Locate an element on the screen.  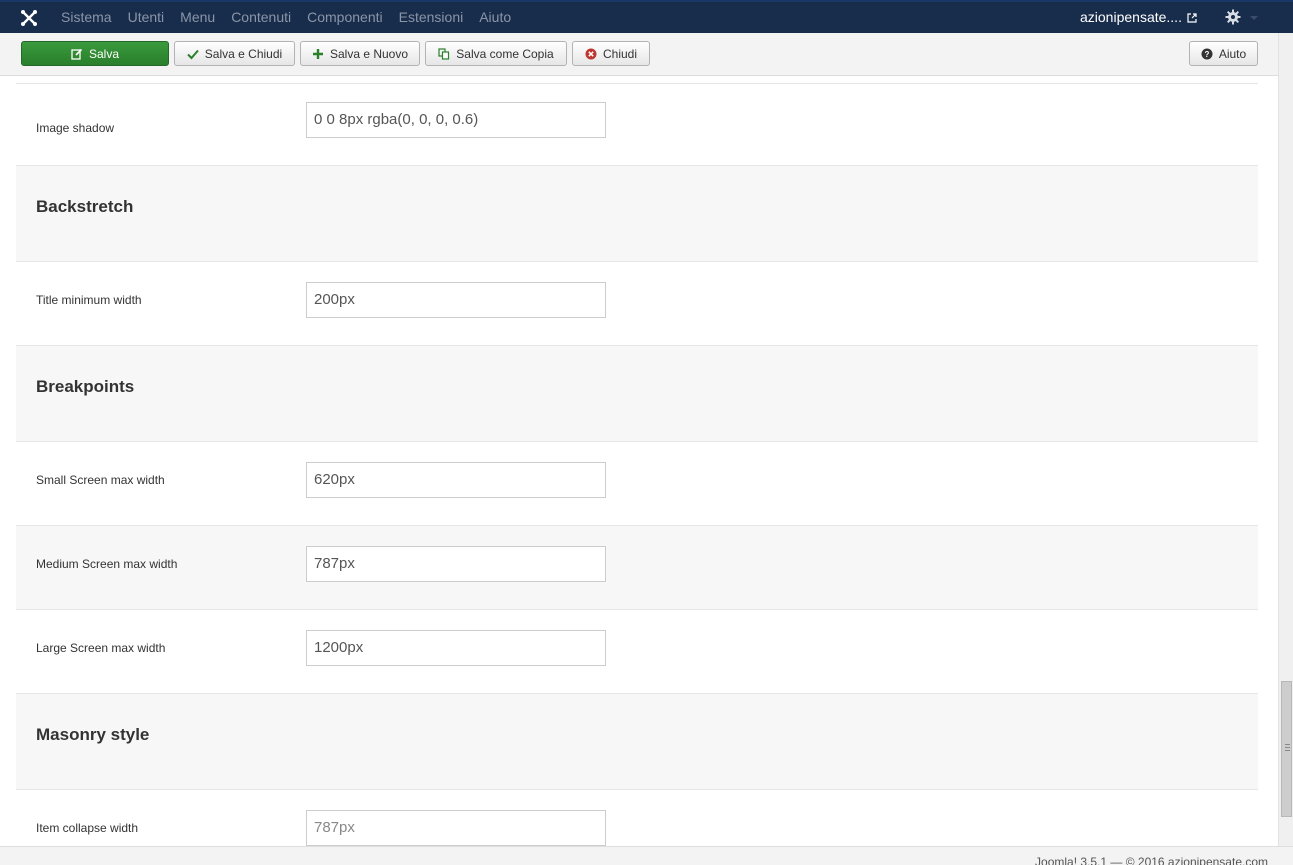
field-row-large-screen: Large Screen max width 1200px is located at coordinates (637, 651).